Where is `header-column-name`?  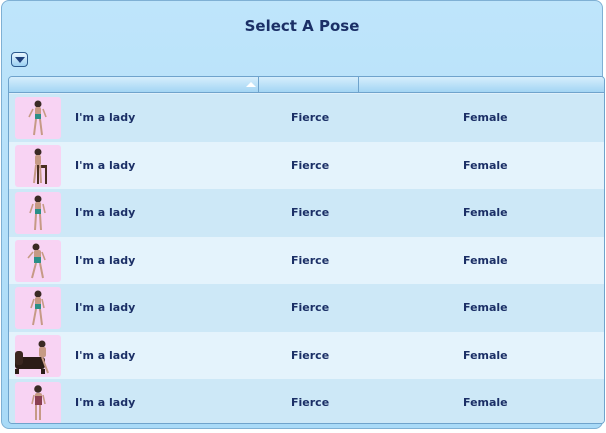
header-column-name is located at coordinates (134, 84).